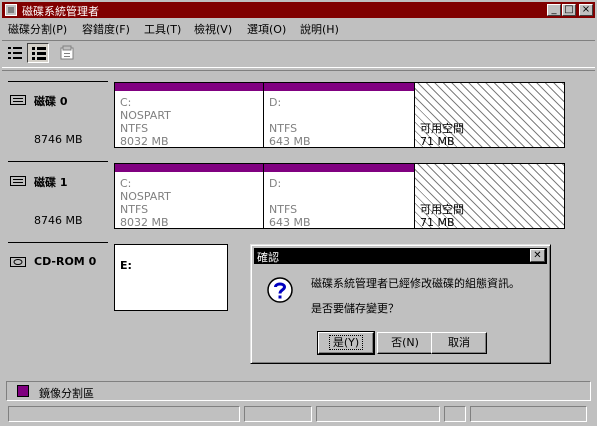 Image resolution: width=597 pixels, height=426 pixels. What do you see at coordinates (319, 29) in the screenshot?
I see `menu-help: 說明(H)` at bounding box center [319, 29].